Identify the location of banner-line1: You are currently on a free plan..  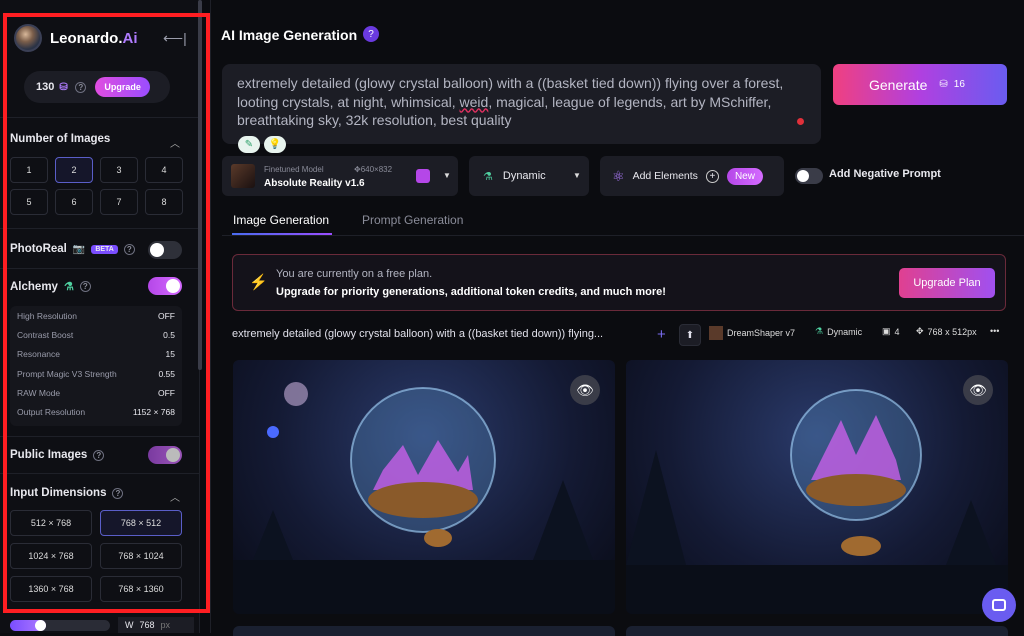
(354, 274).